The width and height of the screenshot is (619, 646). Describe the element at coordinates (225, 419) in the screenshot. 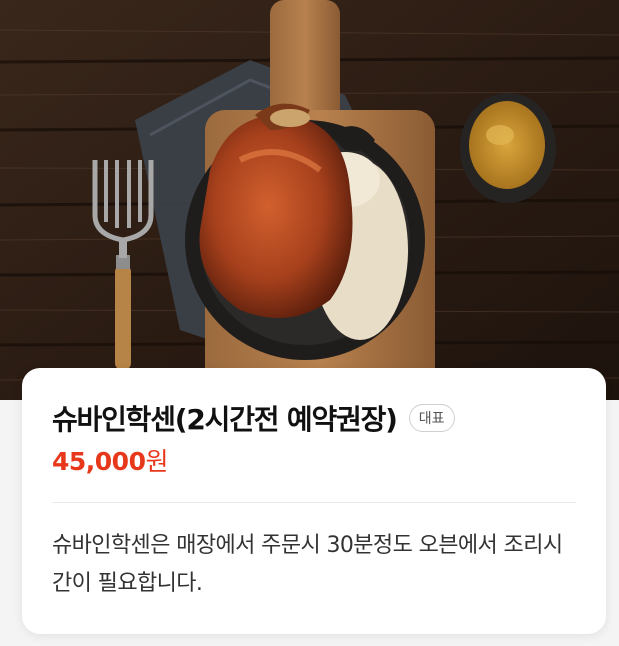

I see `menu-item-name: 슈바인학센(2시간전 예약권장)` at that location.